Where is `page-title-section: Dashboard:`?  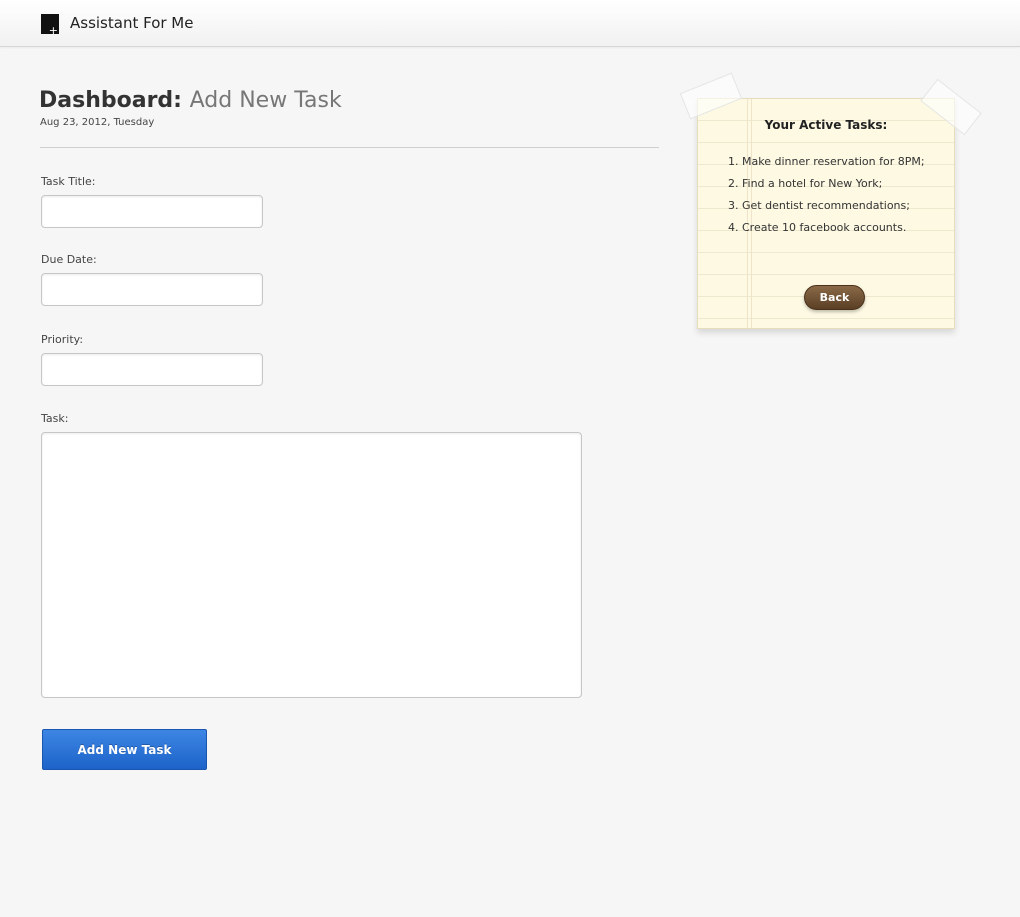
page-title-section: Dashboard: is located at coordinates (110, 100).